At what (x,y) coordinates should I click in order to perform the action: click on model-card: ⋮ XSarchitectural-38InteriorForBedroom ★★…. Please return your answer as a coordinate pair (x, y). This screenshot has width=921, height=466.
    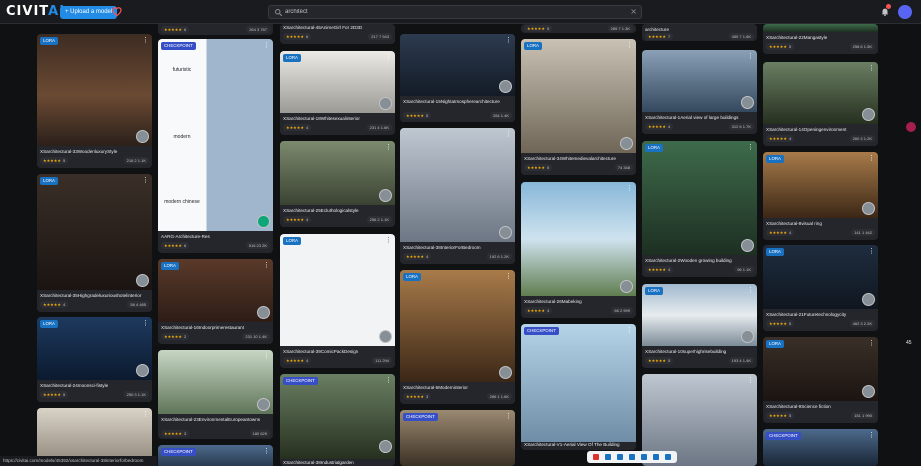
    Looking at the image, I should click on (457, 196).